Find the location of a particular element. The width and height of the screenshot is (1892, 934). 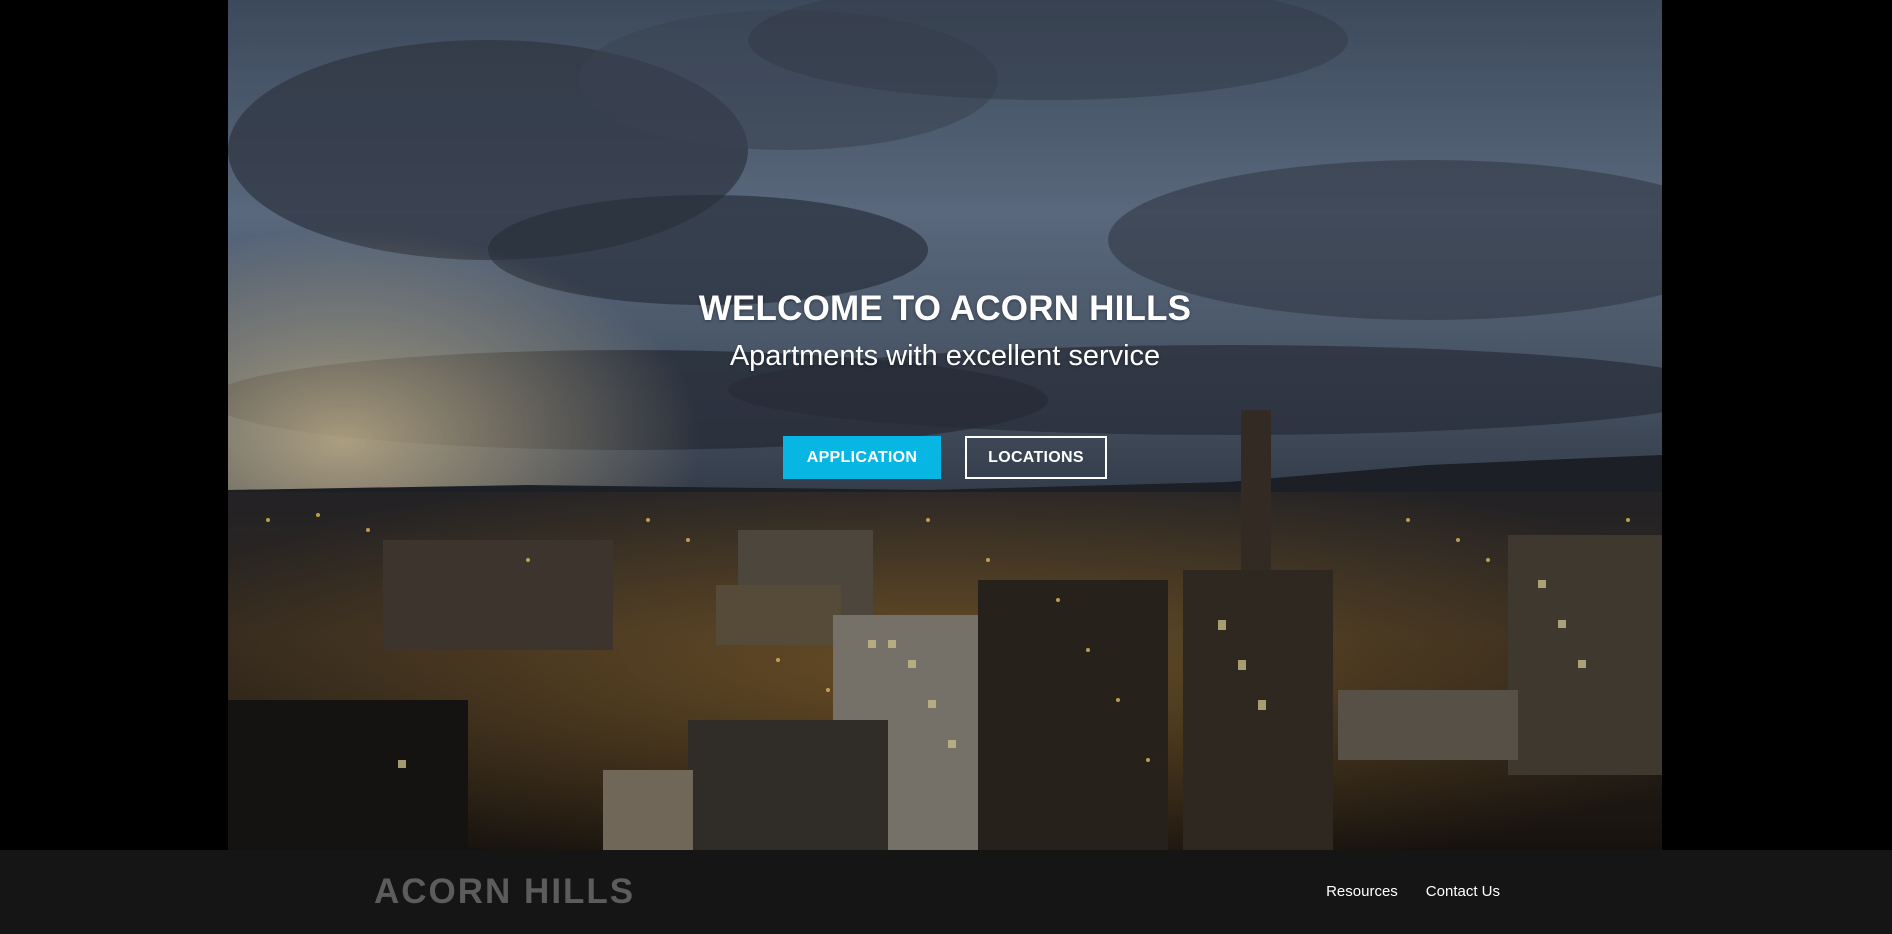

hero-buttons: APPLICATION LOCATIONS is located at coordinates (945, 457).